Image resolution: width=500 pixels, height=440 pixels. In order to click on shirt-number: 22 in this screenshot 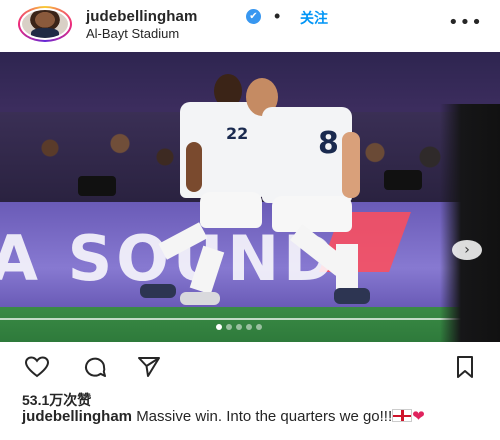, I will do `click(237, 133)`.